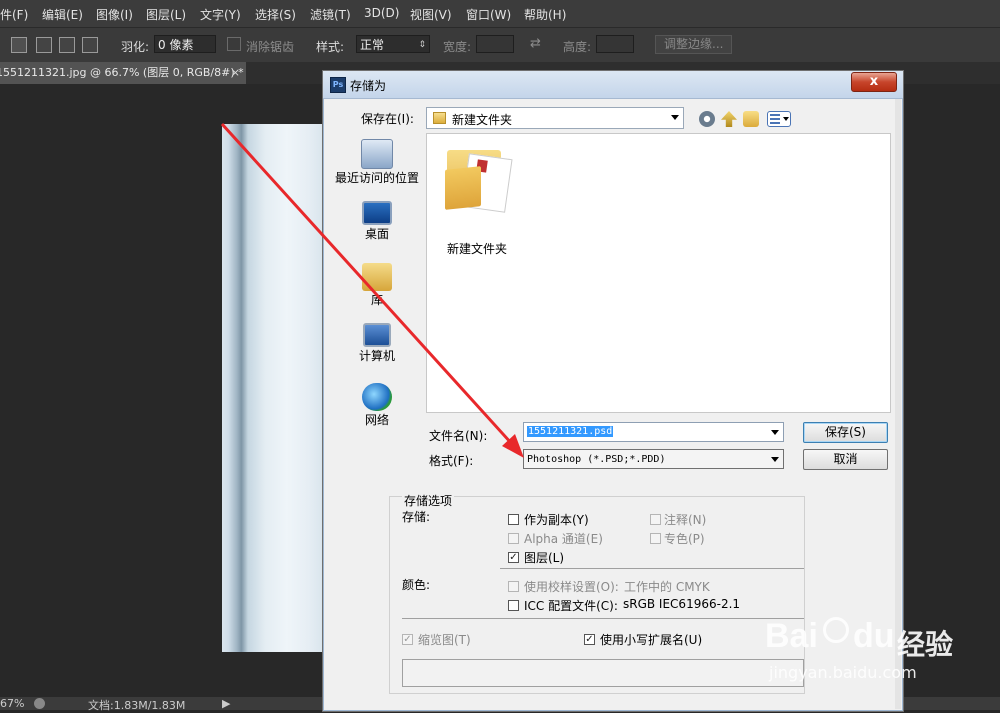  Describe the element at coordinates (44, 45) in the screenshot. I see `add-selection-icon` at that location.